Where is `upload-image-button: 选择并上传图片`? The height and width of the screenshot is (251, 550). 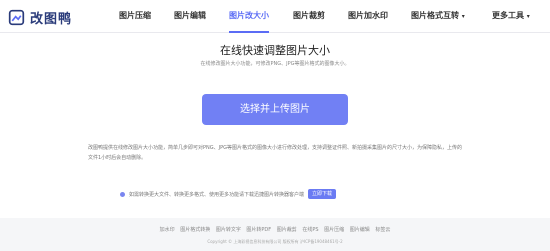
upload-image-button: 选择并上传图片 is located at coordinates (275, 109).